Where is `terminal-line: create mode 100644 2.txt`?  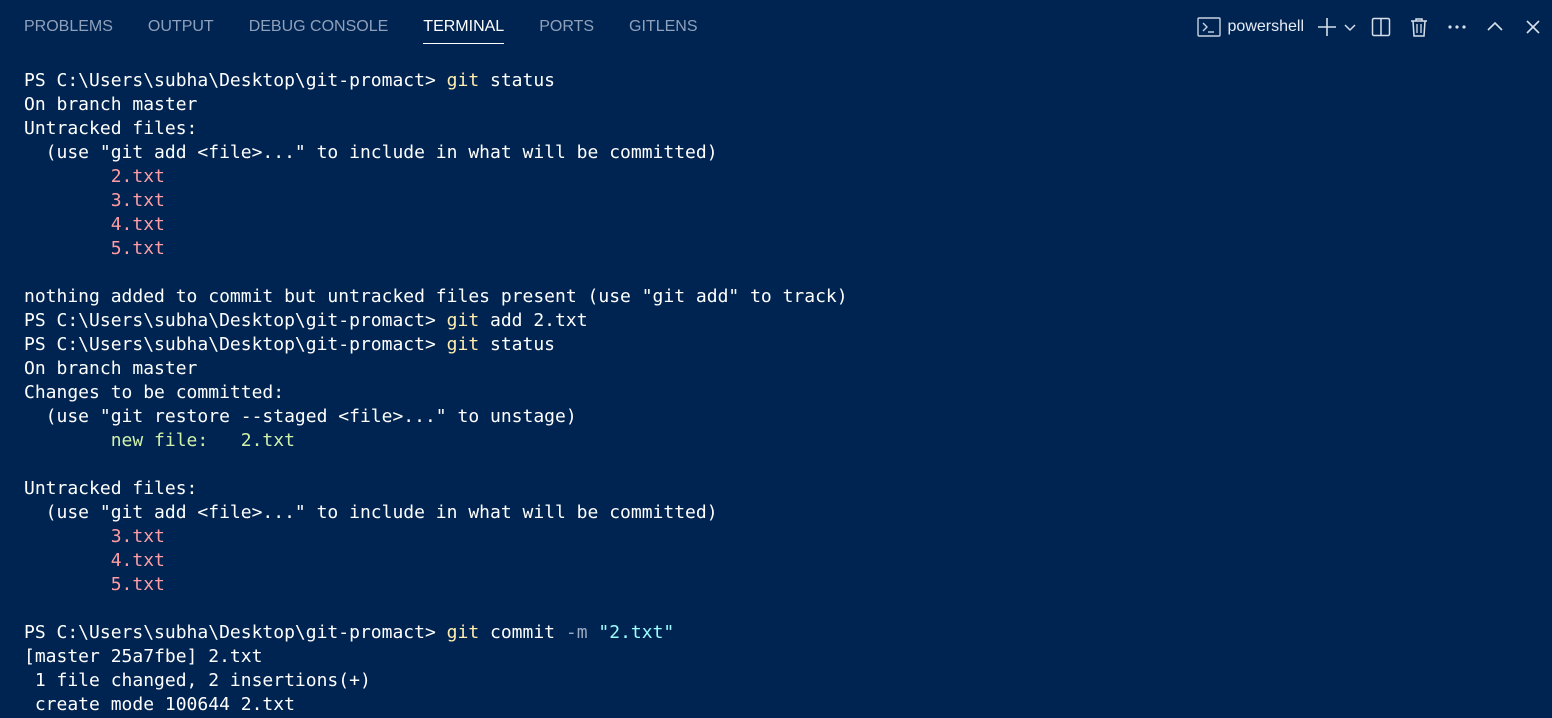 terminal-line: create mode 100644 2.txt is located at coordinates (788, 705).